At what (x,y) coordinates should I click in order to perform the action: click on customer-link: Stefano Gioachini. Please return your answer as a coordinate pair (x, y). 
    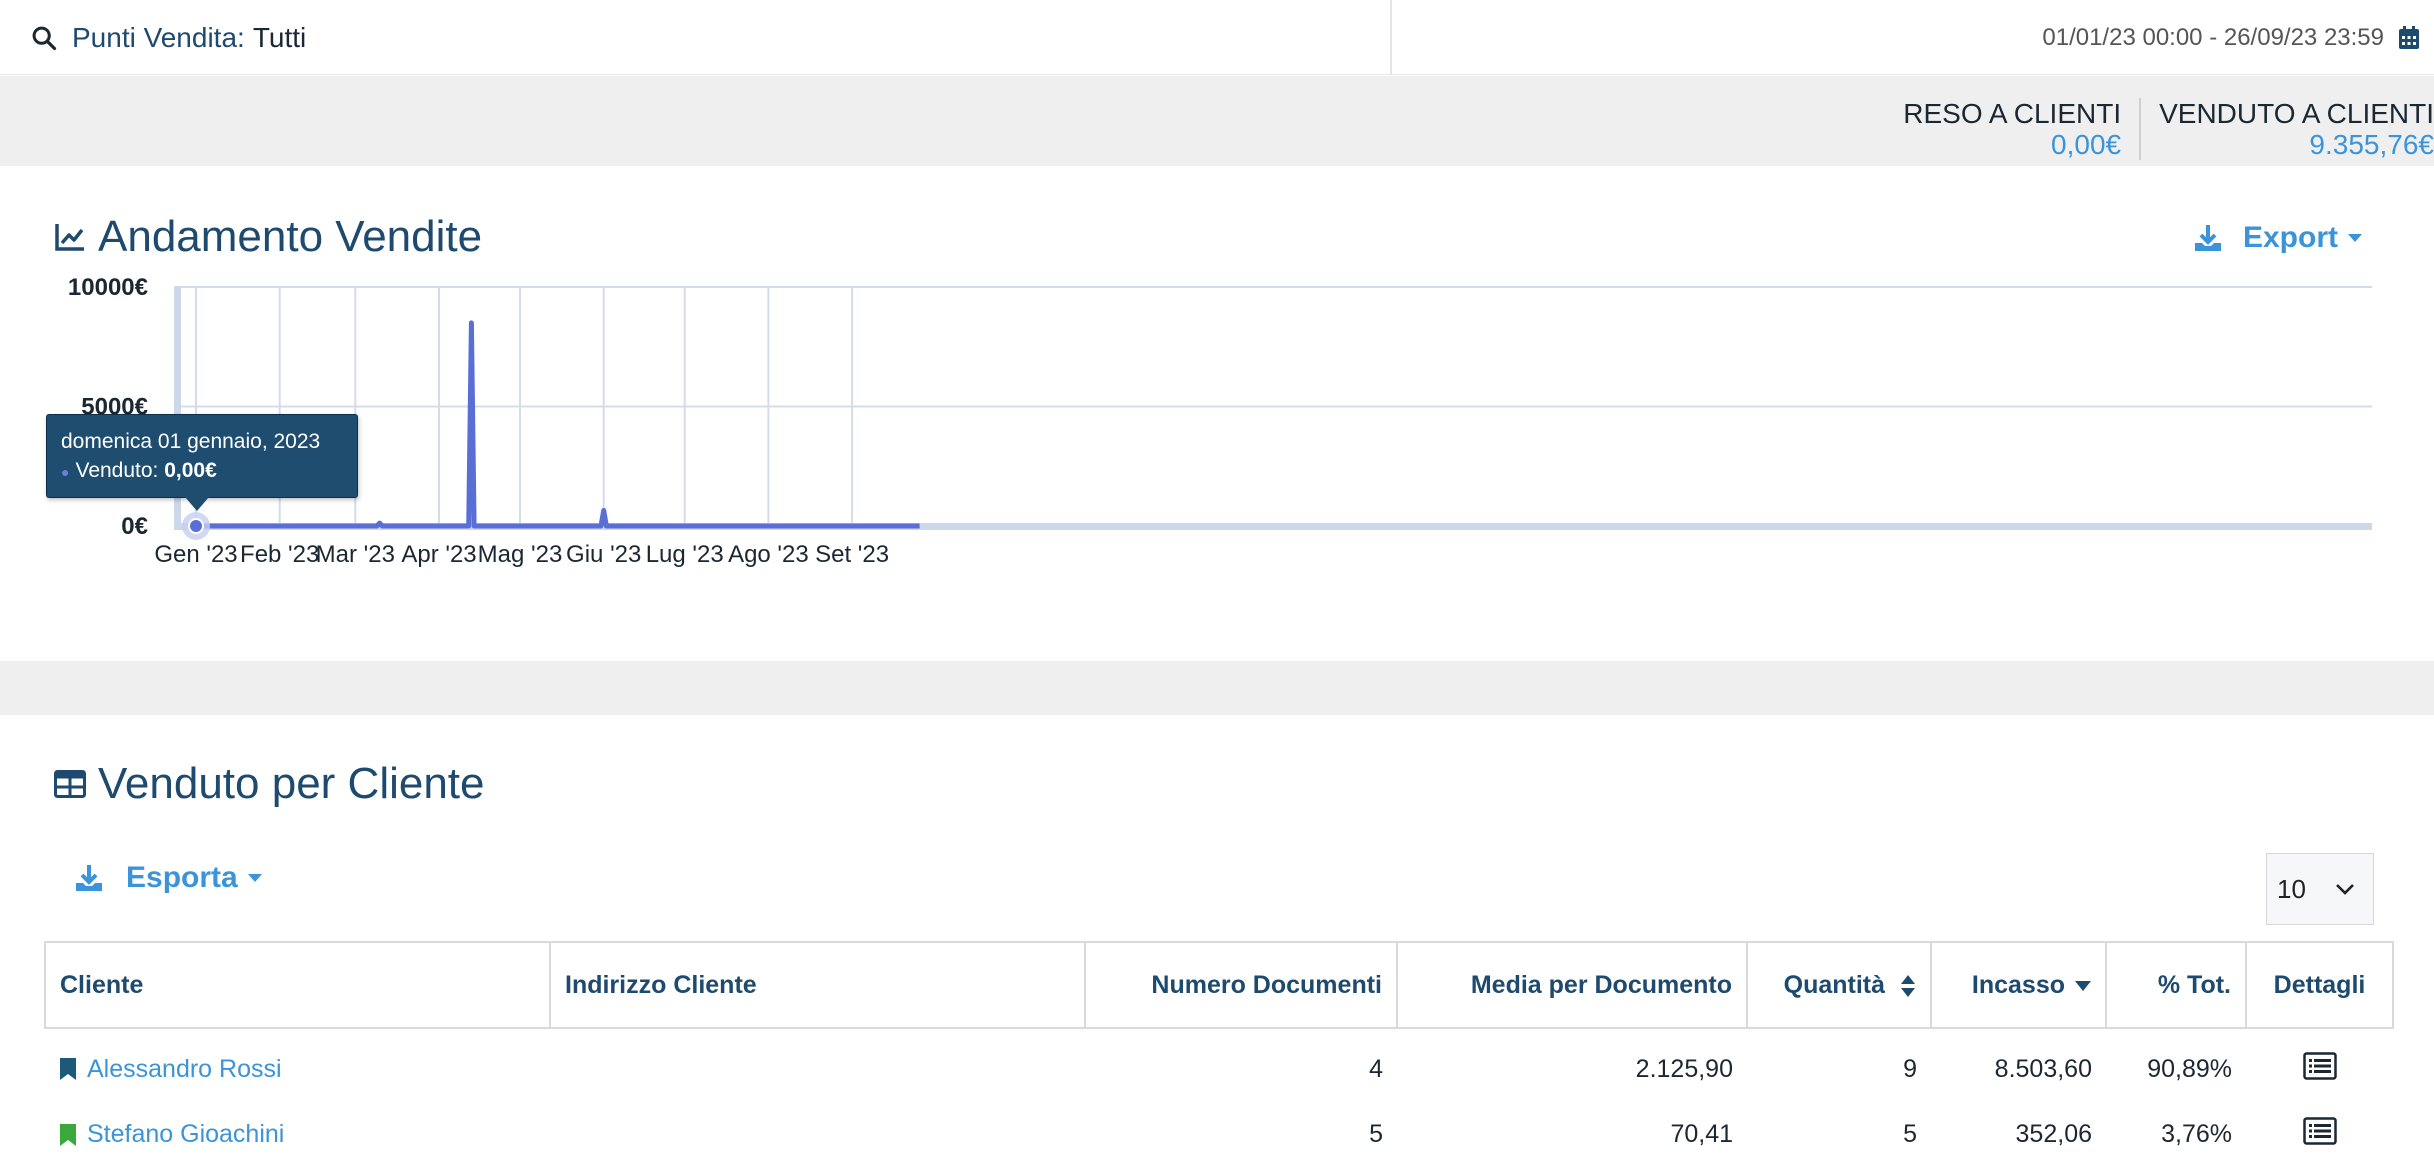
    Looking at the image, I should click on (297, 1134).